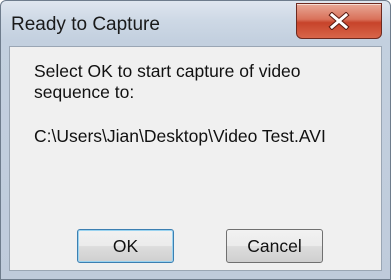  Describe the element at coordinates (125, 246) in the screenshot. I see `ok-button: OK` at that location.